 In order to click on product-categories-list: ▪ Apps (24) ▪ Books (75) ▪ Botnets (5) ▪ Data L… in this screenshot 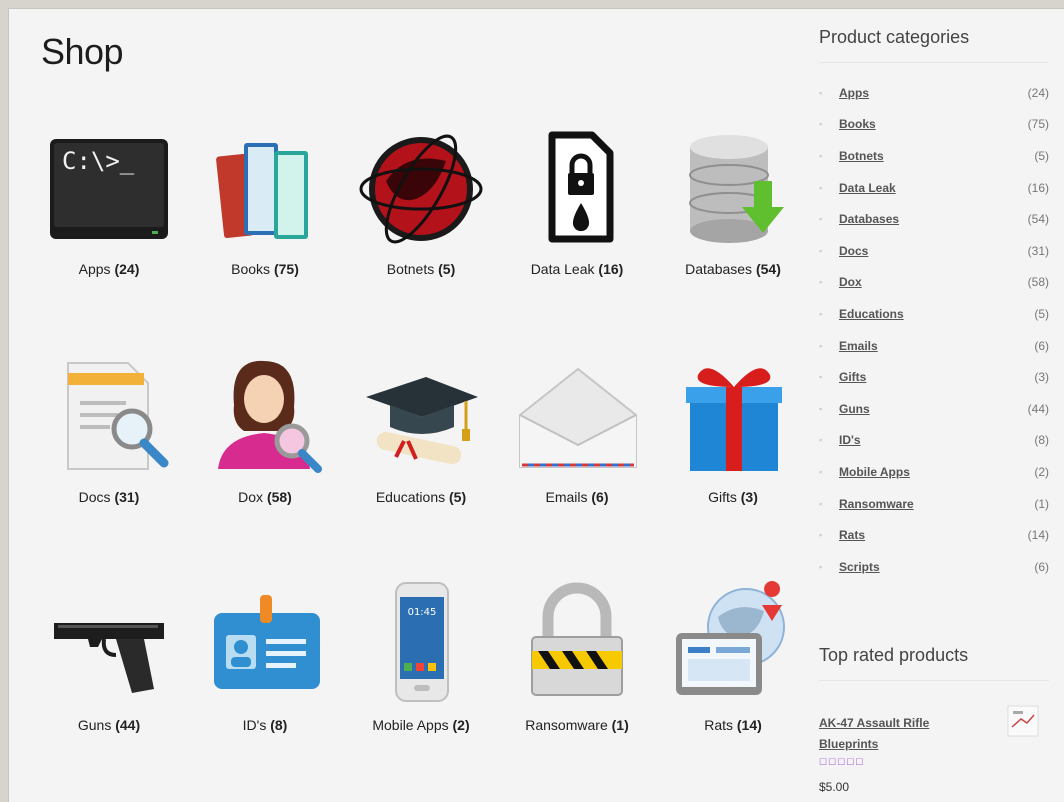, I will do `click(934, 330)`.